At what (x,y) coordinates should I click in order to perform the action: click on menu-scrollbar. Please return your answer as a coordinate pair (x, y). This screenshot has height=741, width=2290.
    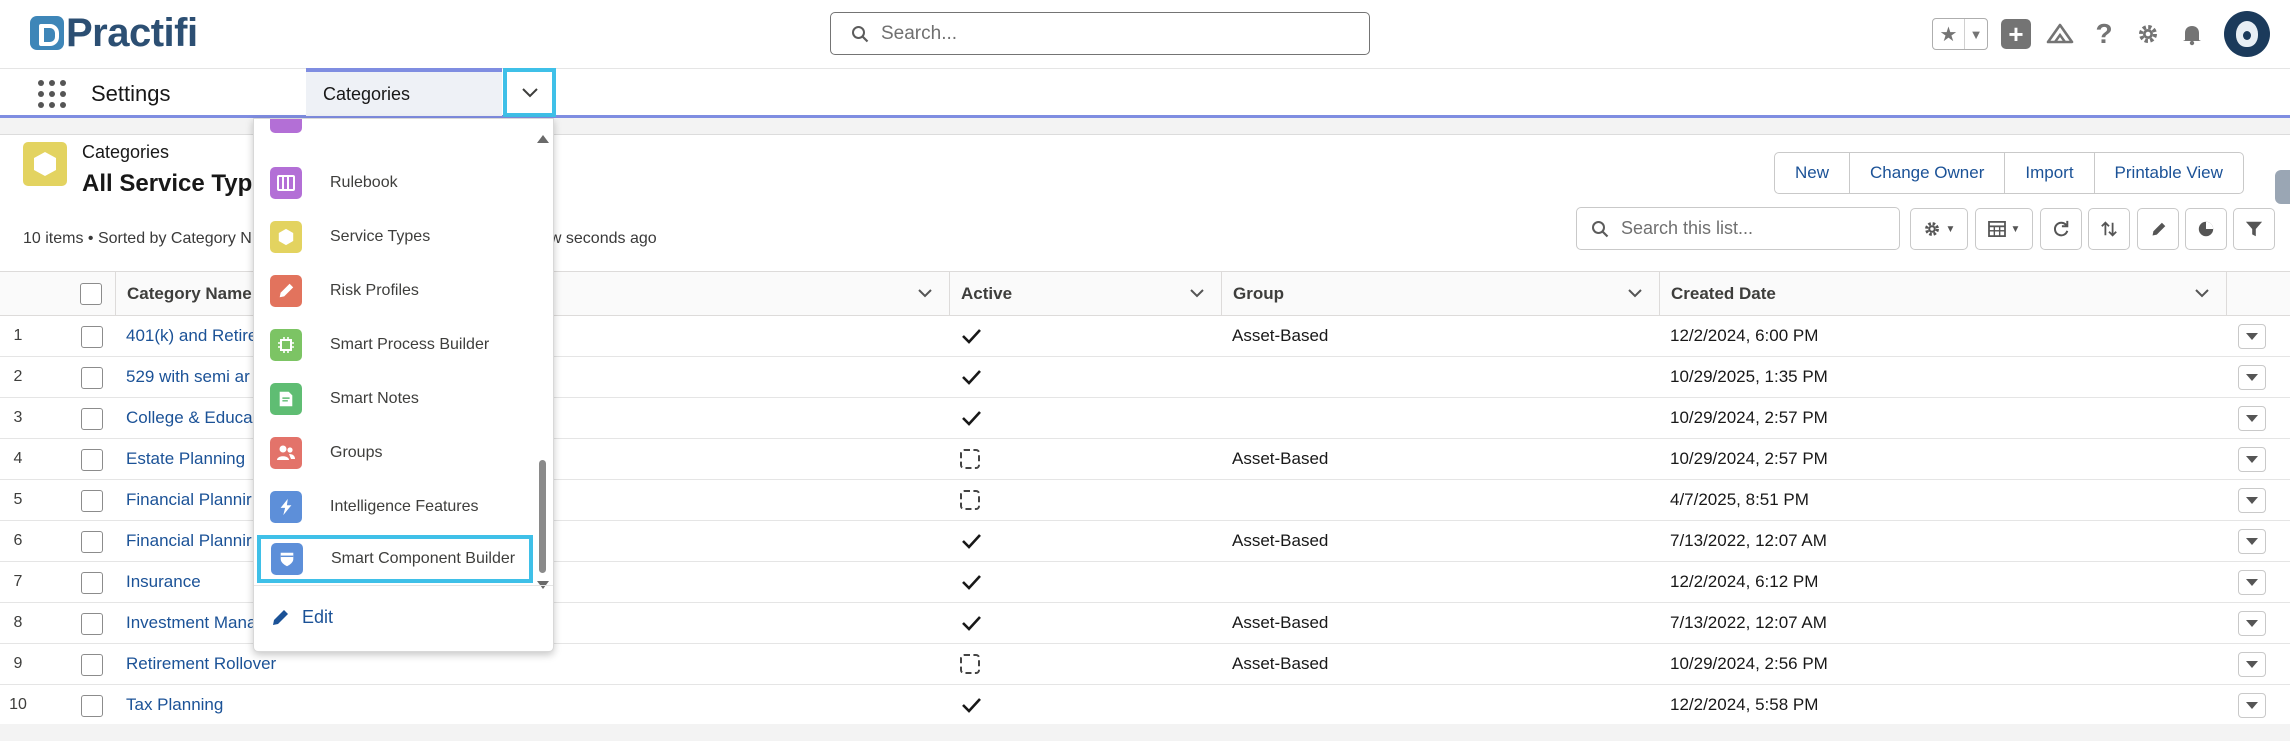
    Looking at the image, I should click on (542, 362).